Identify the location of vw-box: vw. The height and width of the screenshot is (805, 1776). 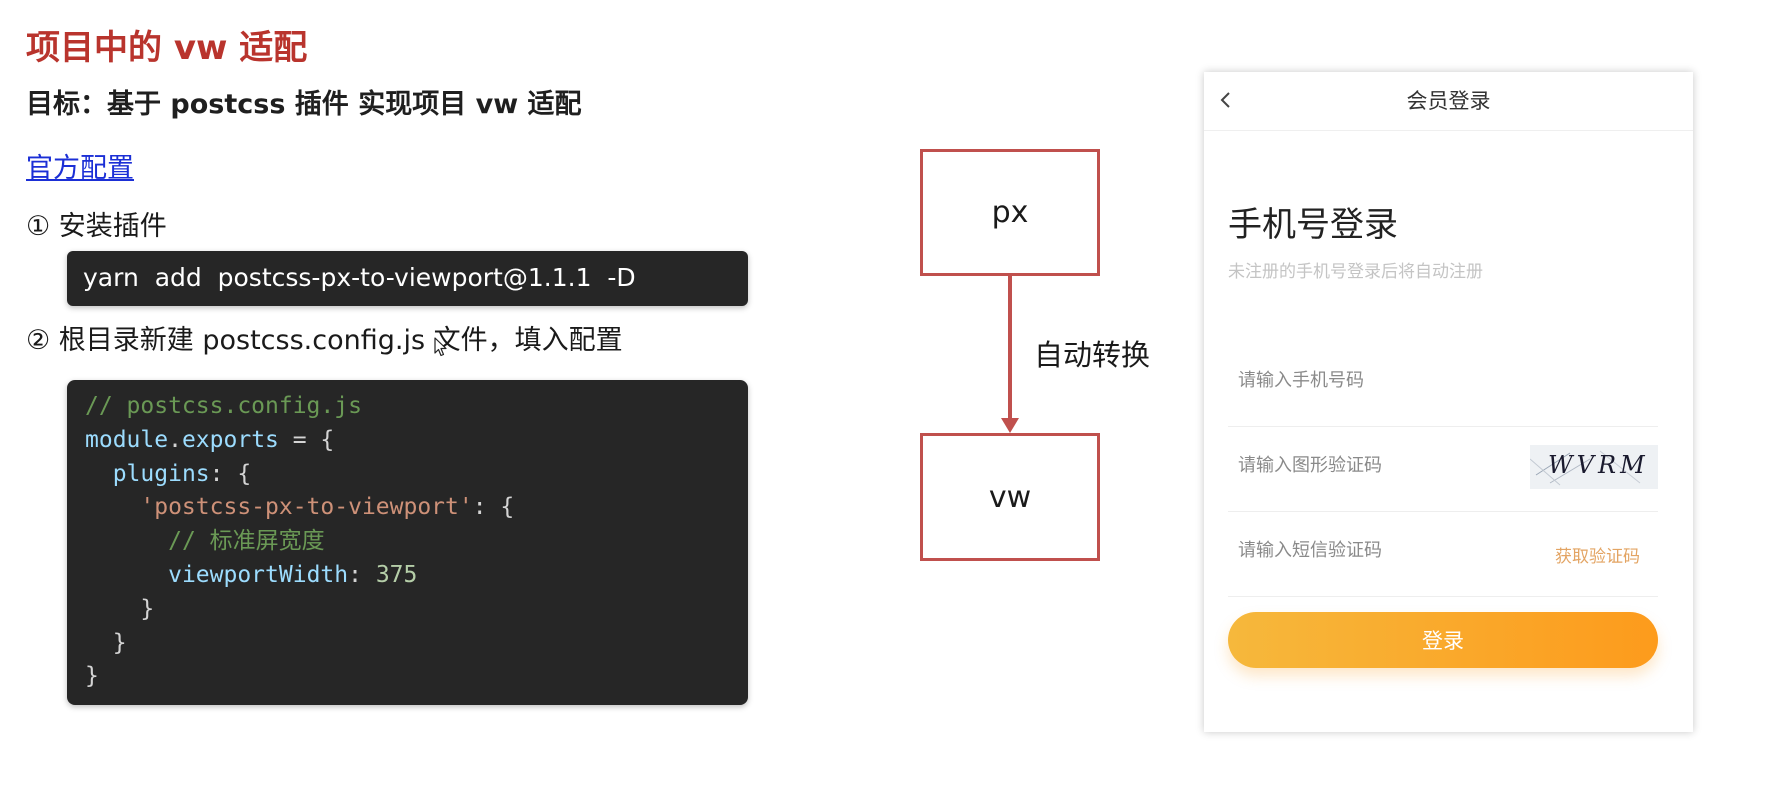
(1010, 497).